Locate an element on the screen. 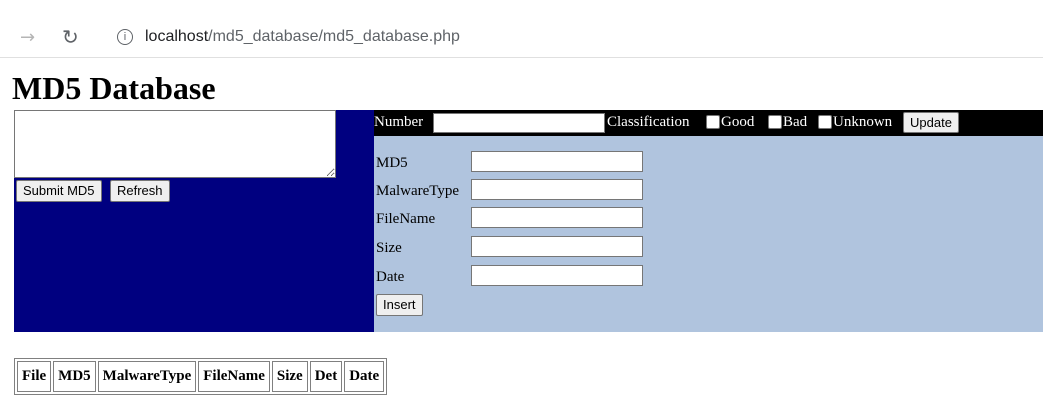  bad-checkbox is located at coordinates (775, 122).